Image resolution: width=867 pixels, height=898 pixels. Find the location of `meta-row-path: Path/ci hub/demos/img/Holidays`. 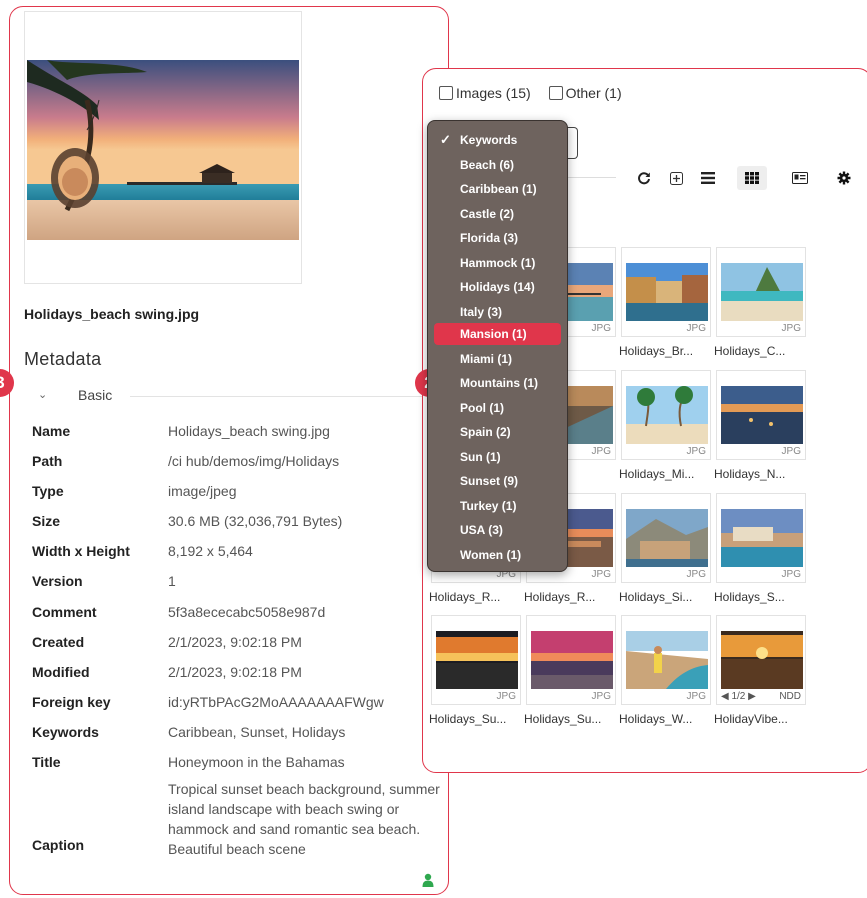

meta-row-path: Path/ci hub/demos/img/Holidays is located at coordinates (237, 463).